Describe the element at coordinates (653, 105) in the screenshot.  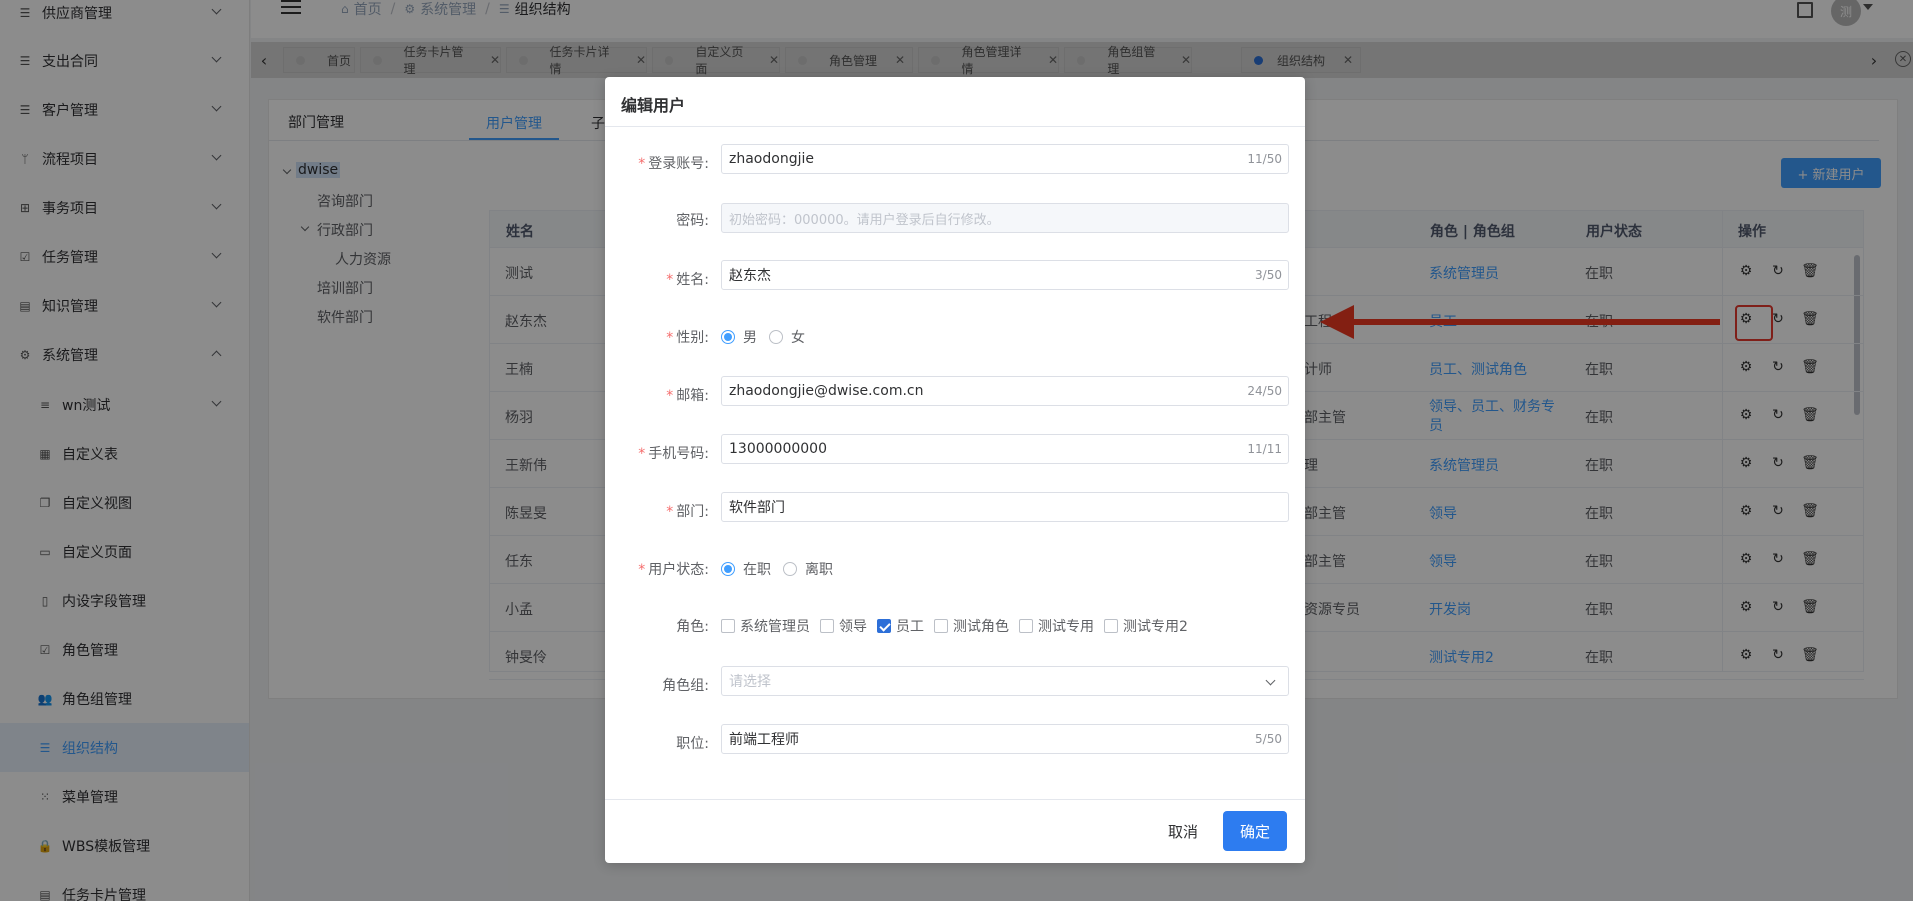
I see `dialog-title: 编辑用户` at that location.